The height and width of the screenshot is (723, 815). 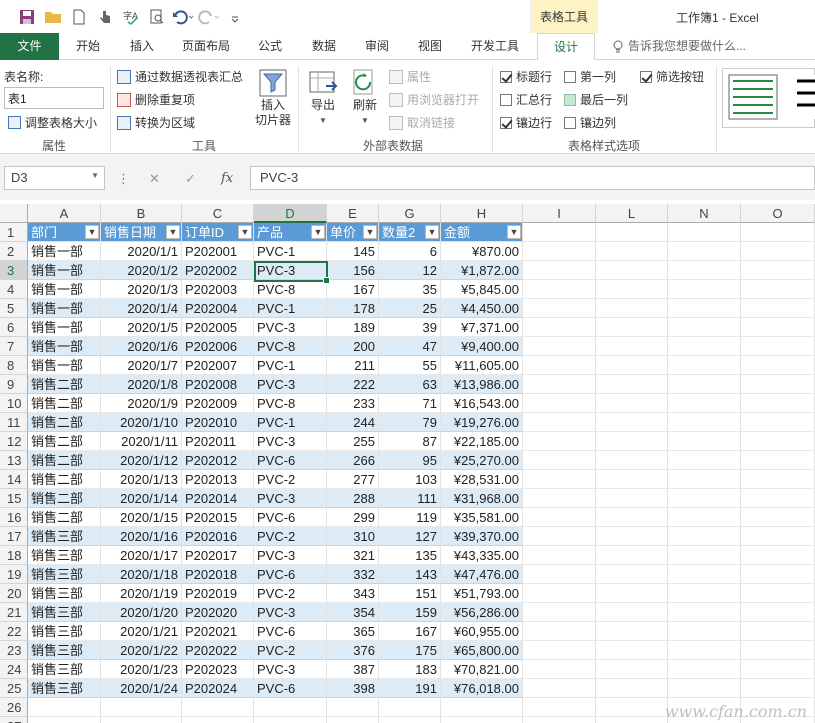 I want to click on table-cell: 159, so click(x=410, y=612).